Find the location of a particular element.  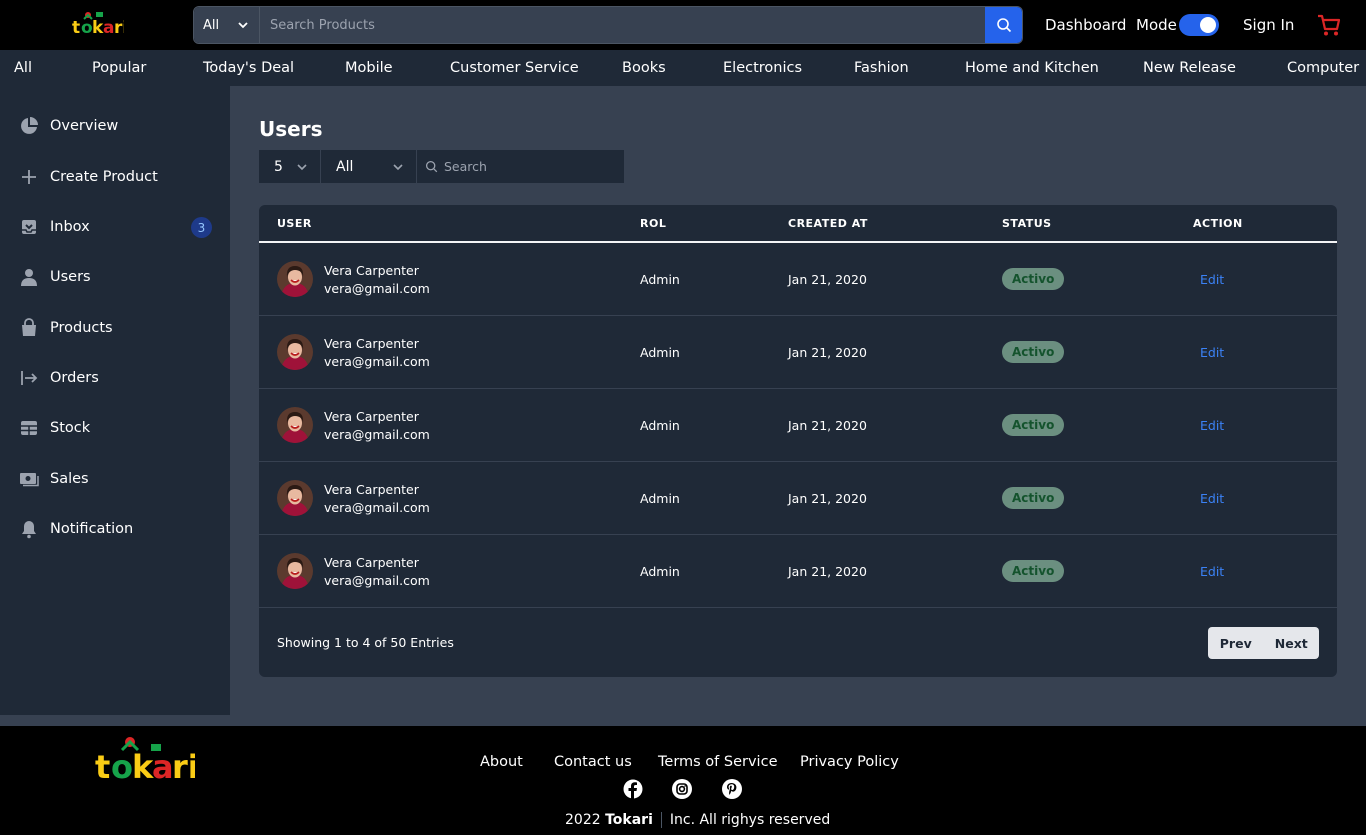

sidebar-item-label: Users is located at coordinates (70, 277).